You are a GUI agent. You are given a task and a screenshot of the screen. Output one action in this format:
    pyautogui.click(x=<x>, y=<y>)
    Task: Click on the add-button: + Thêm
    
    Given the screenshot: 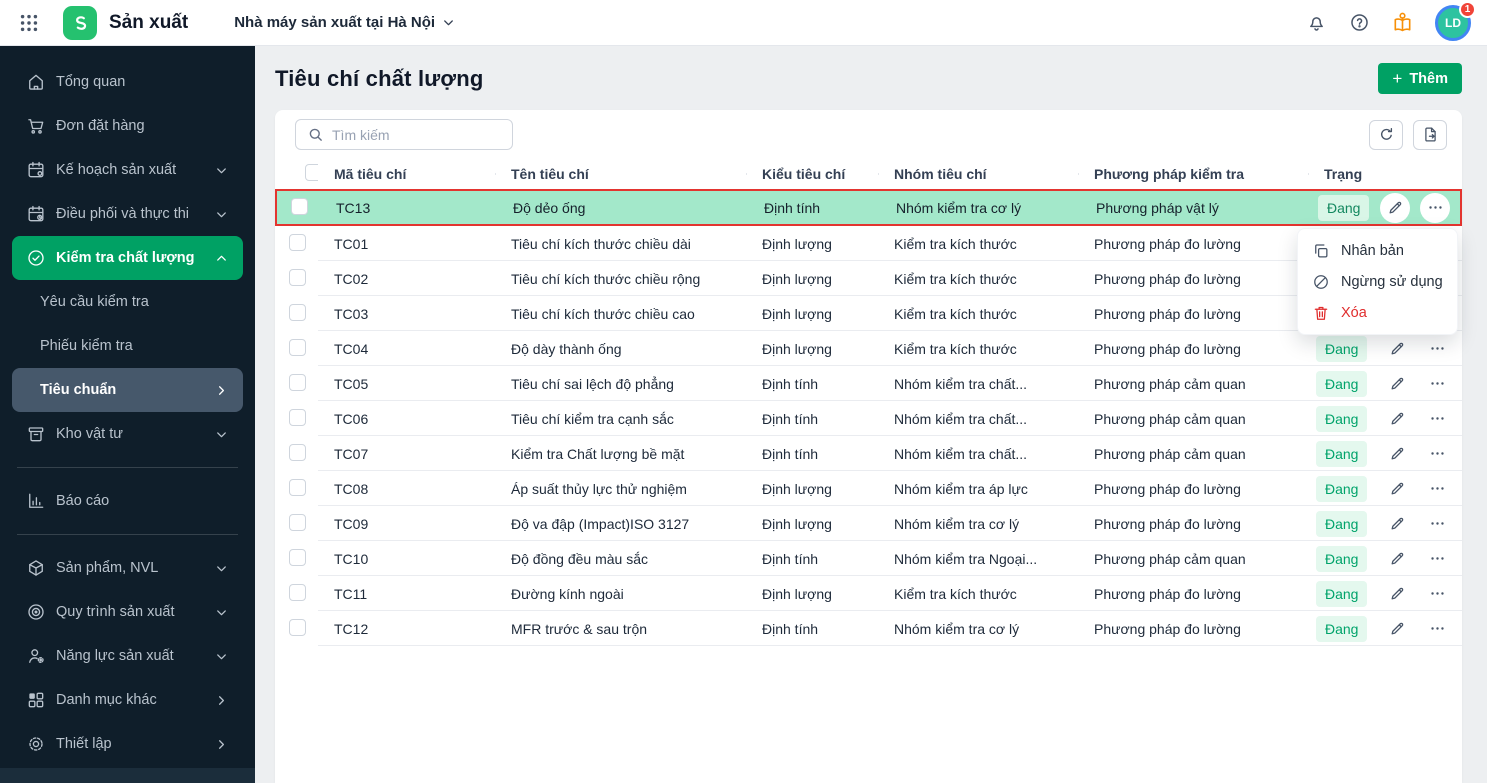 What is the action you would take?
    pyautogui.click(x=1420, y=78)
    